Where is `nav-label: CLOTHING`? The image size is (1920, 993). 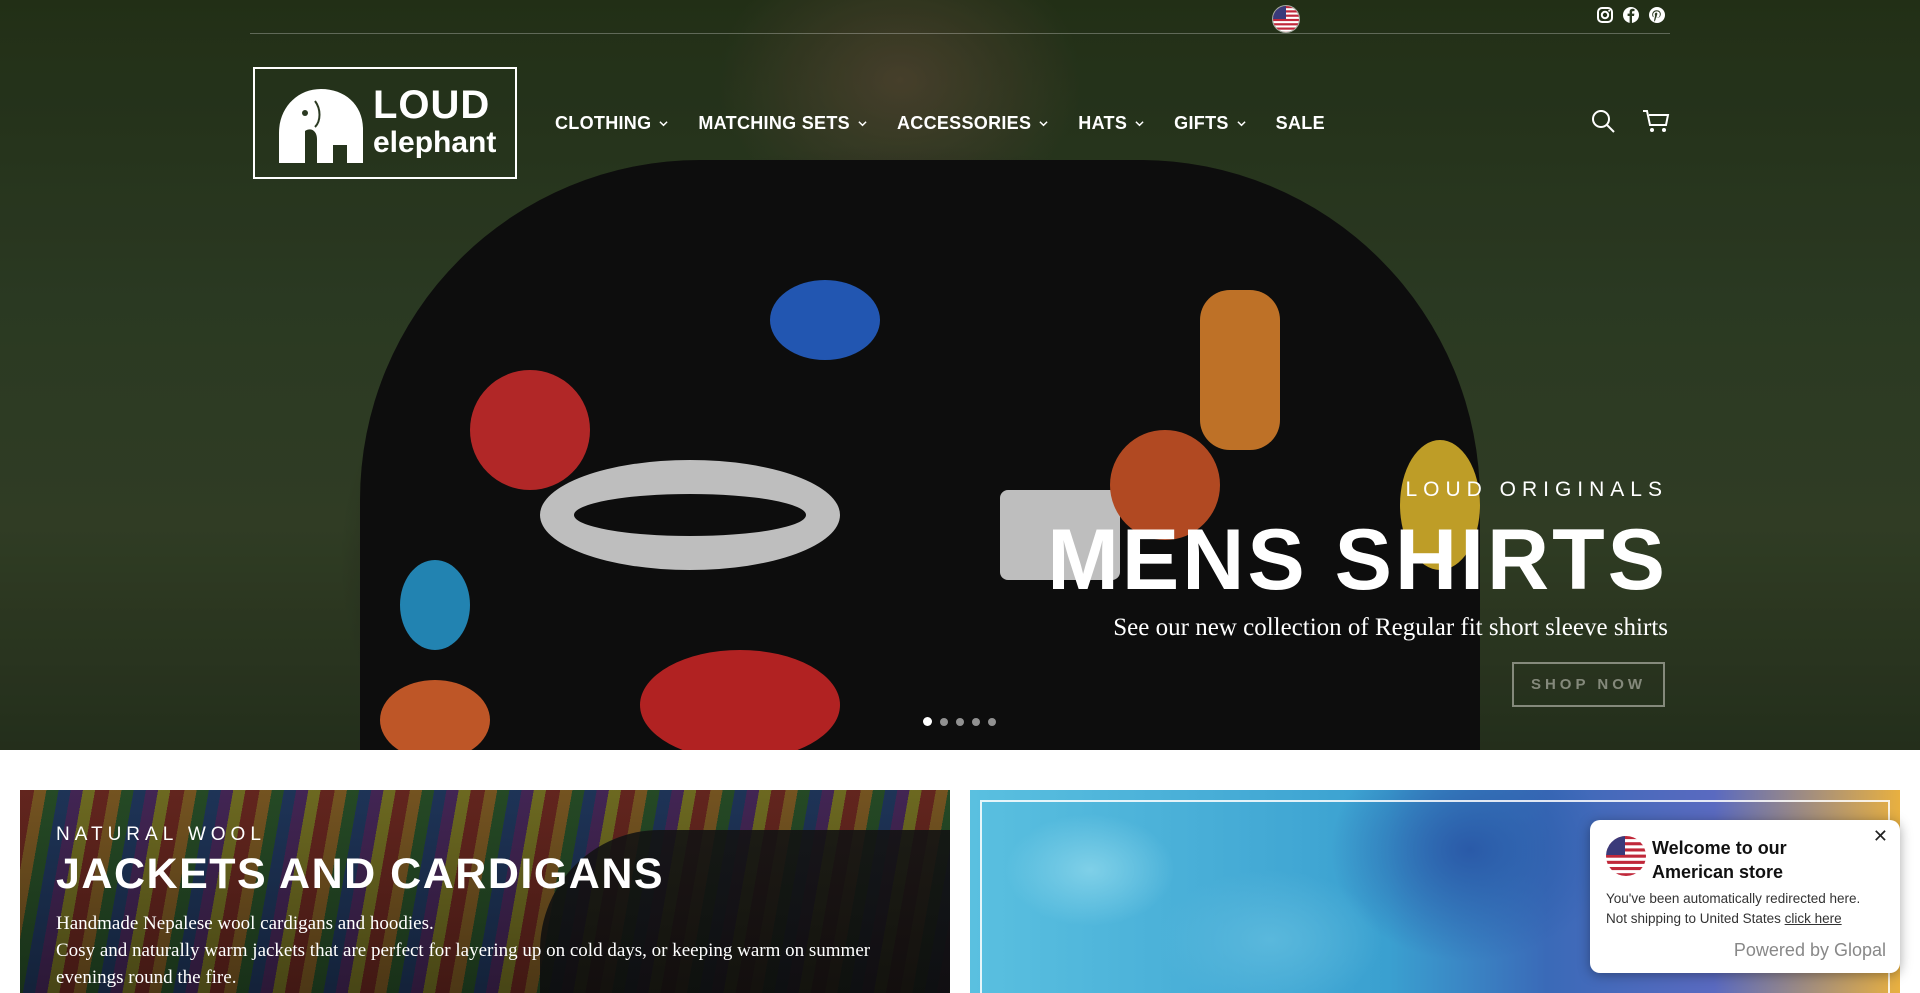 nav-label: CLOTHING is located at coordinates (603, 122).